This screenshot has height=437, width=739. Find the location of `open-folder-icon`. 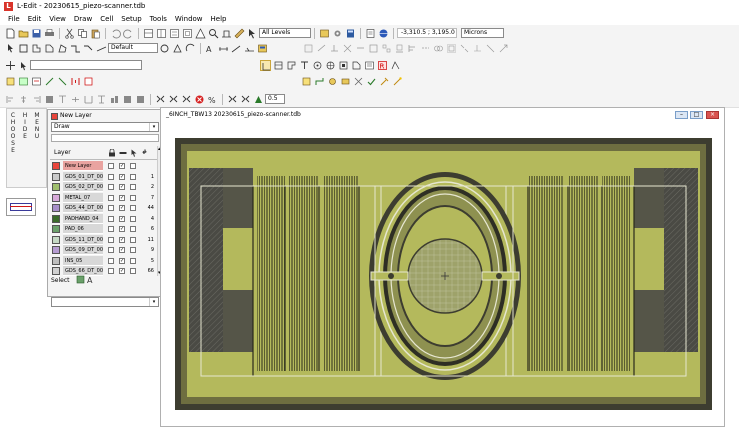

open-folder-icon is located at coordinates (23, 33).